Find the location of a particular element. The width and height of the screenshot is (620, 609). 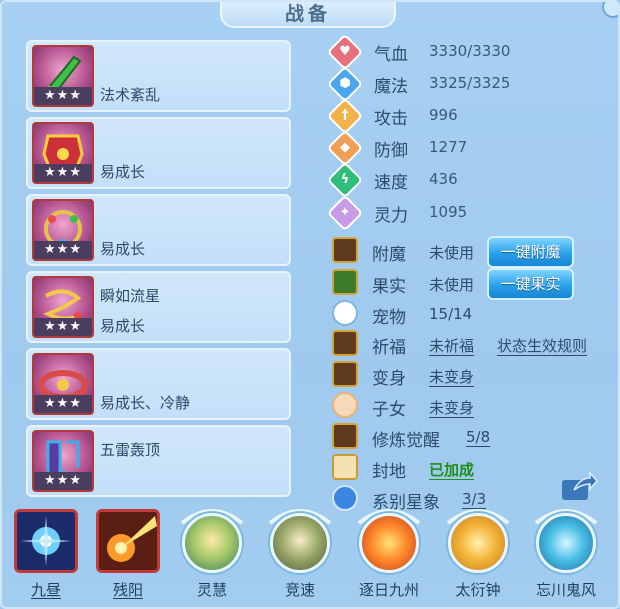

blue-star-burst-icon is located at coordinates (46, 541).